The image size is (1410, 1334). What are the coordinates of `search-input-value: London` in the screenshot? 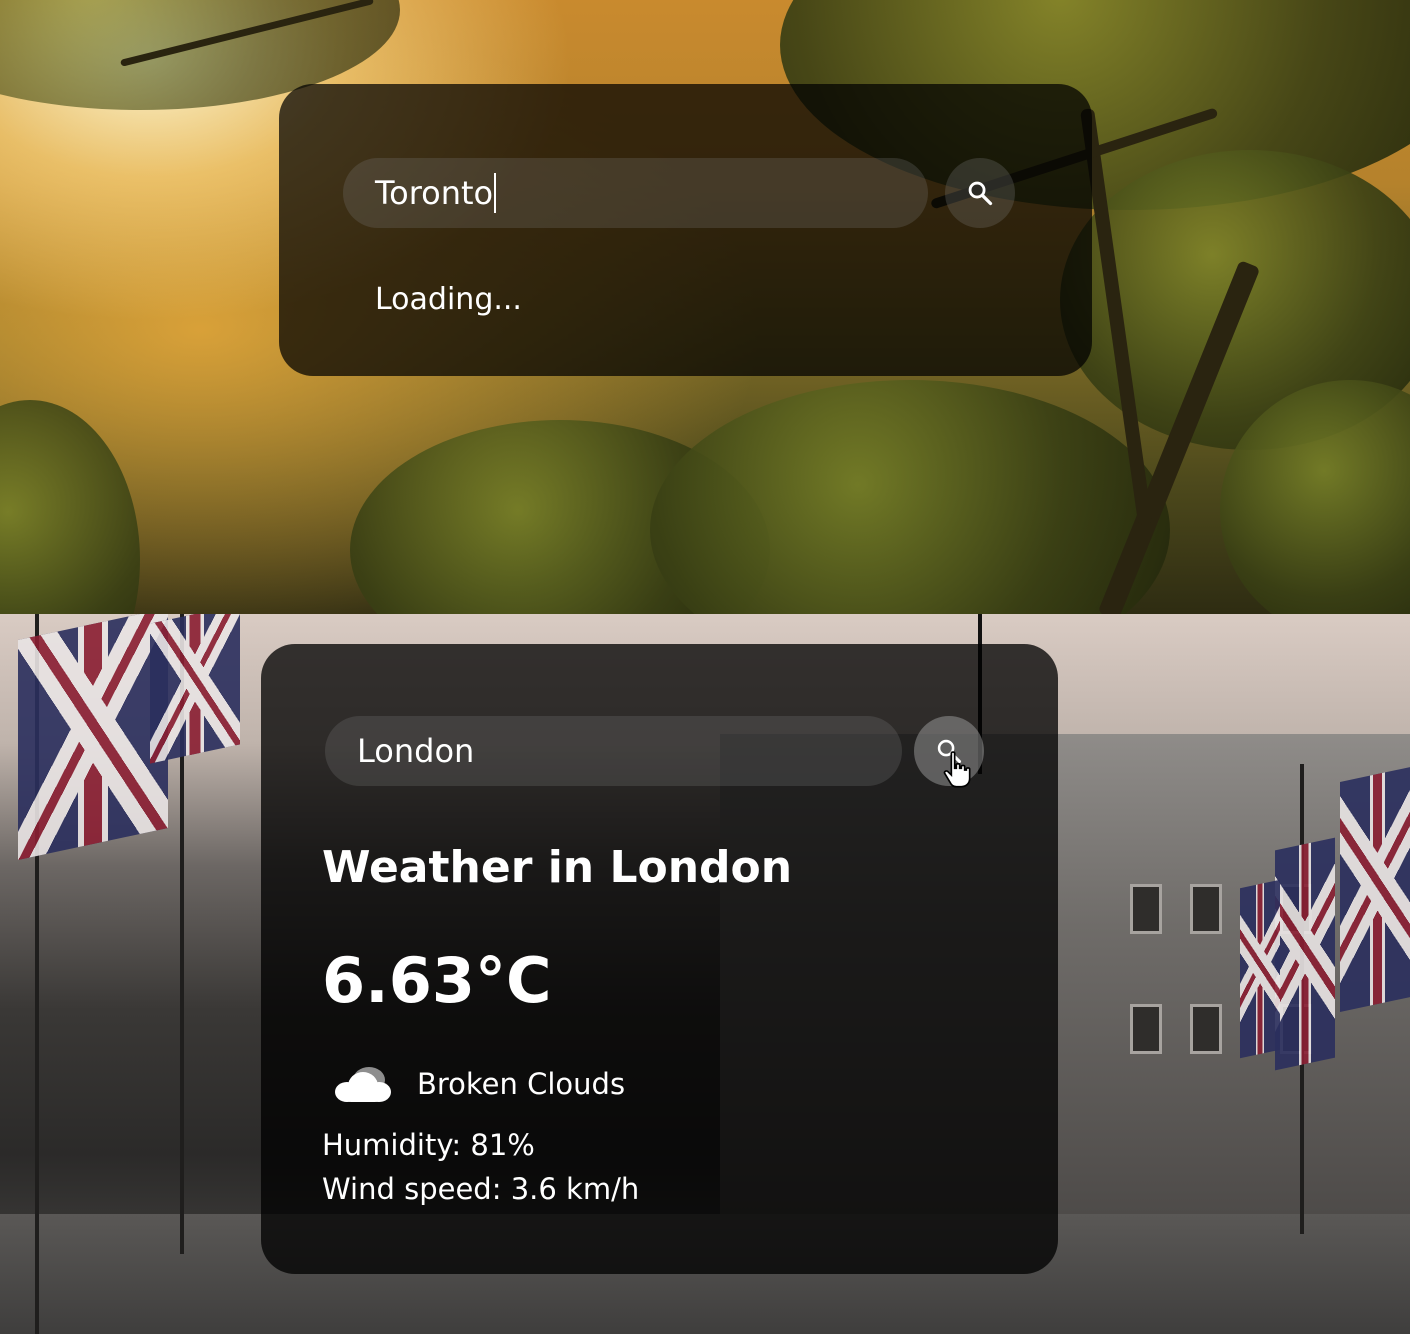 It's located at (416, 751).